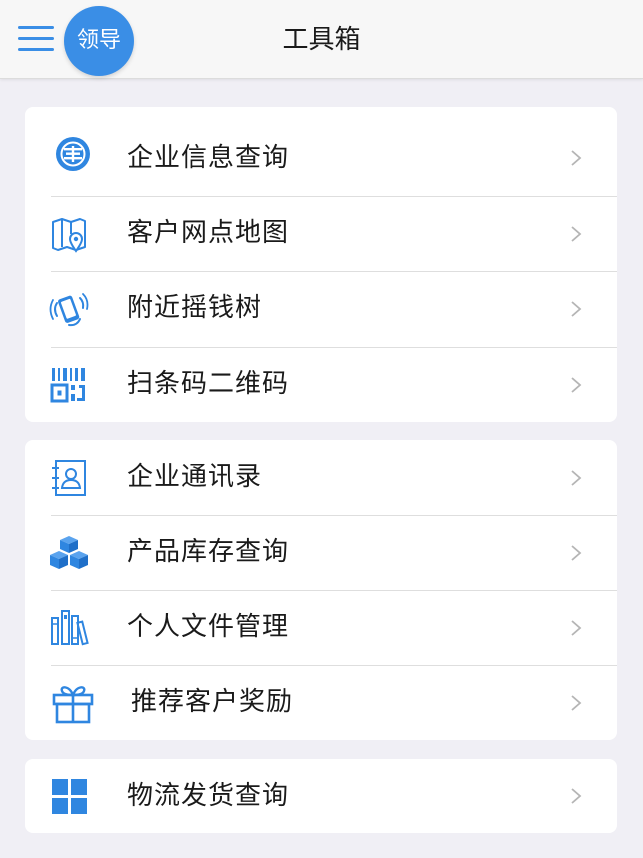  What do you see at coordinates (208, 384) in the screenshot?
I see `list-item-label: 扫条码二维码` at bounding box center [208, 384].